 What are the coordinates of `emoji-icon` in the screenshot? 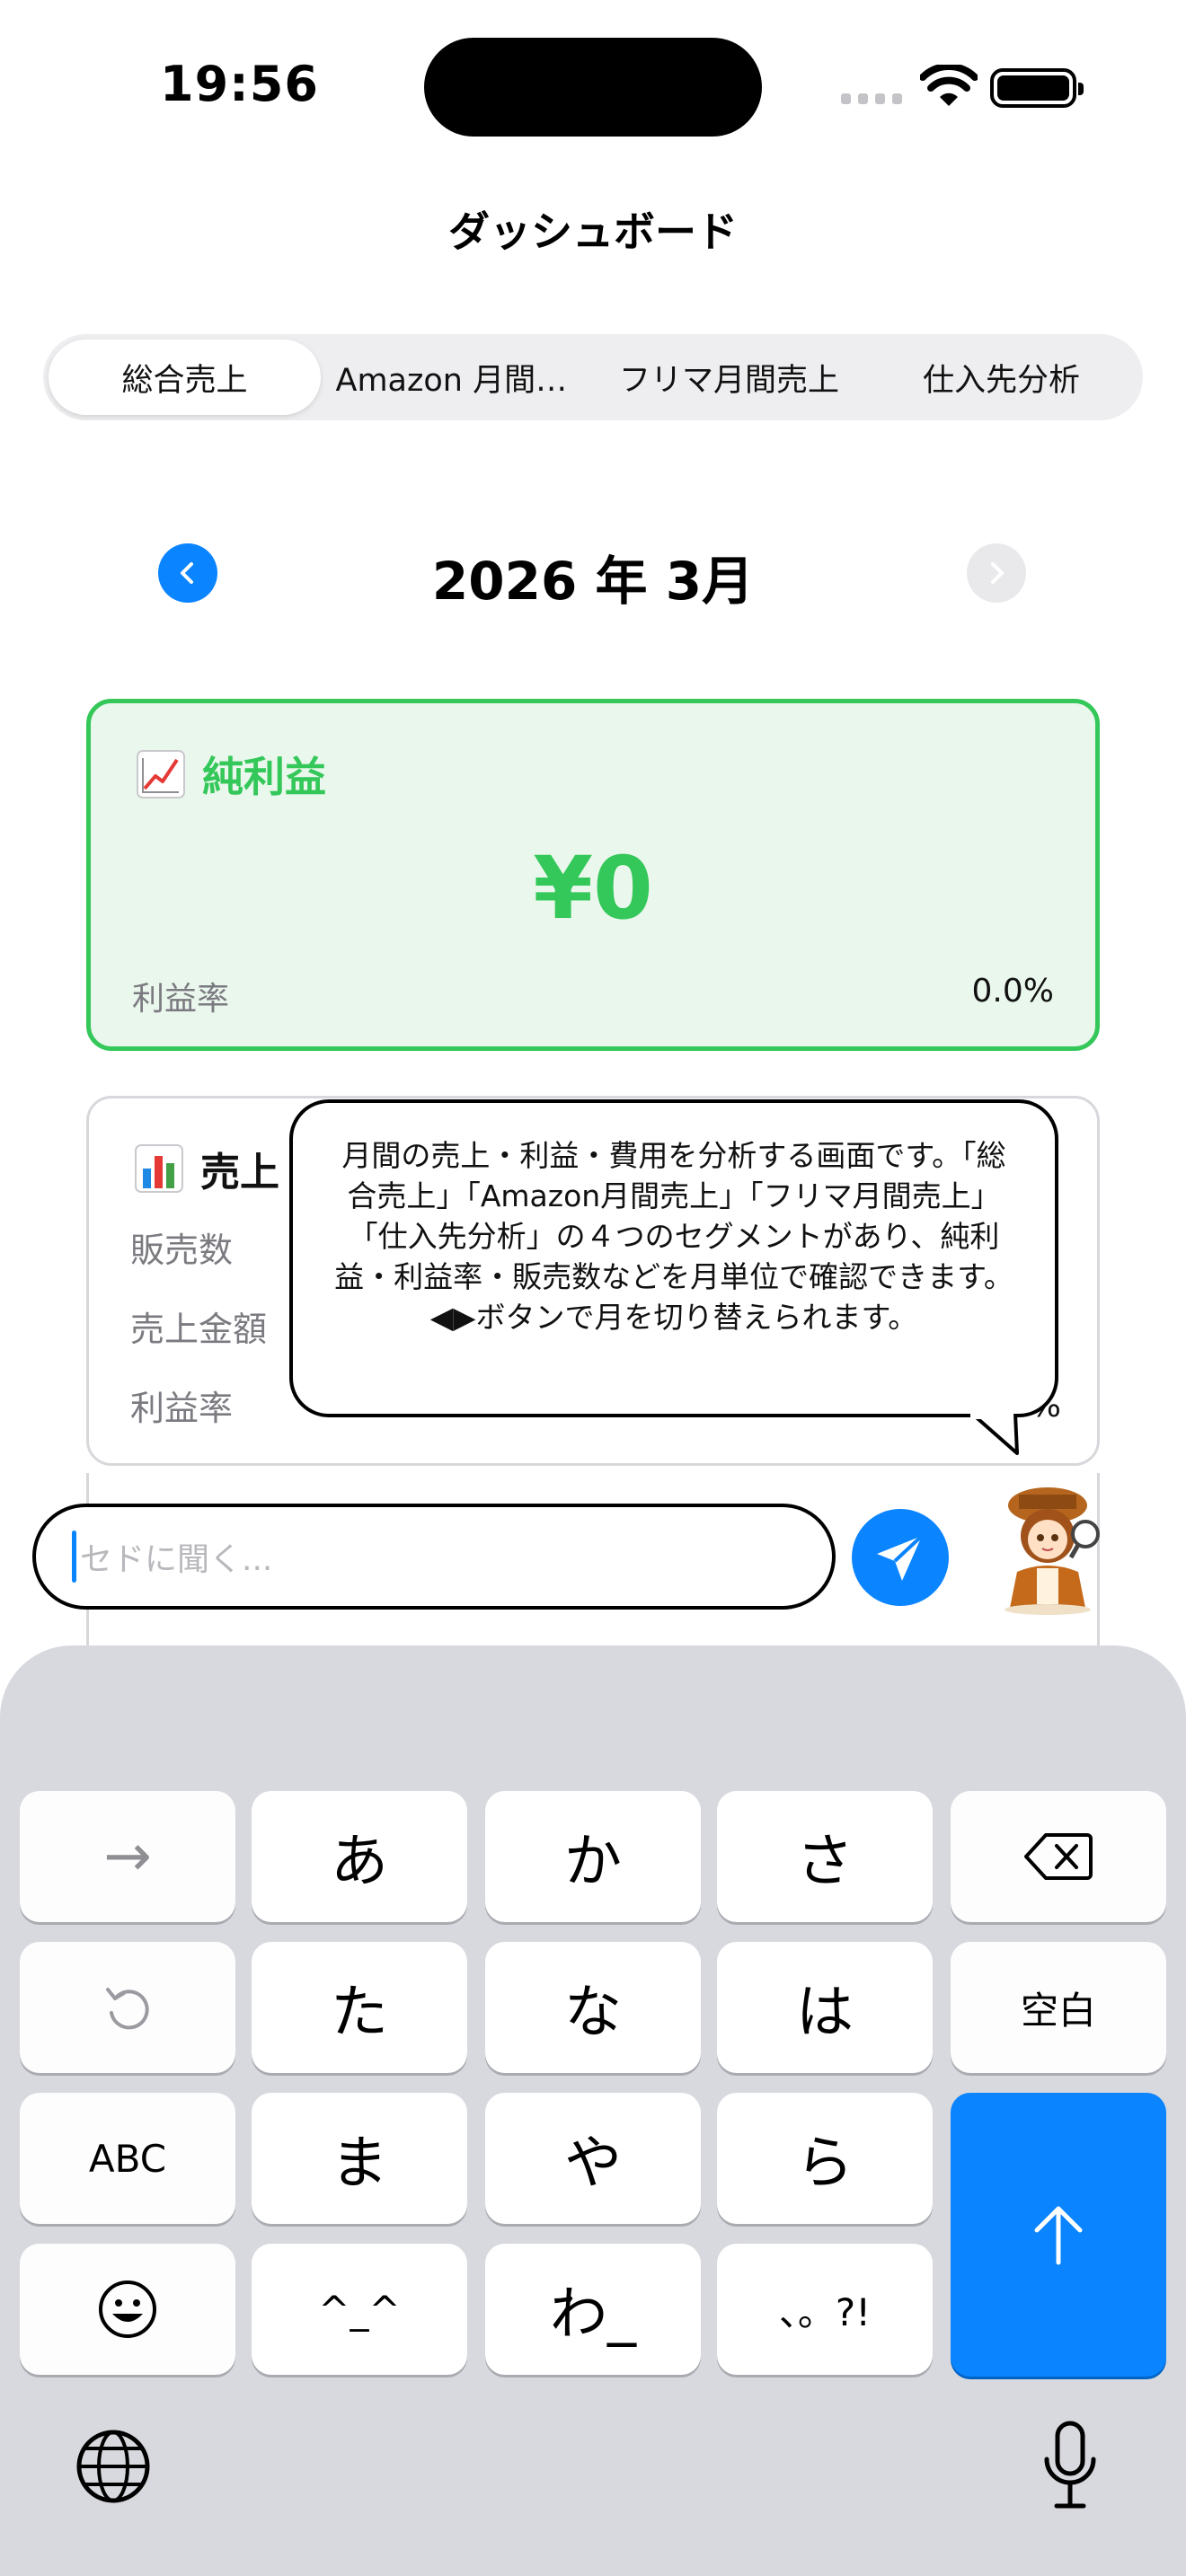 It's located at (127, 2309).